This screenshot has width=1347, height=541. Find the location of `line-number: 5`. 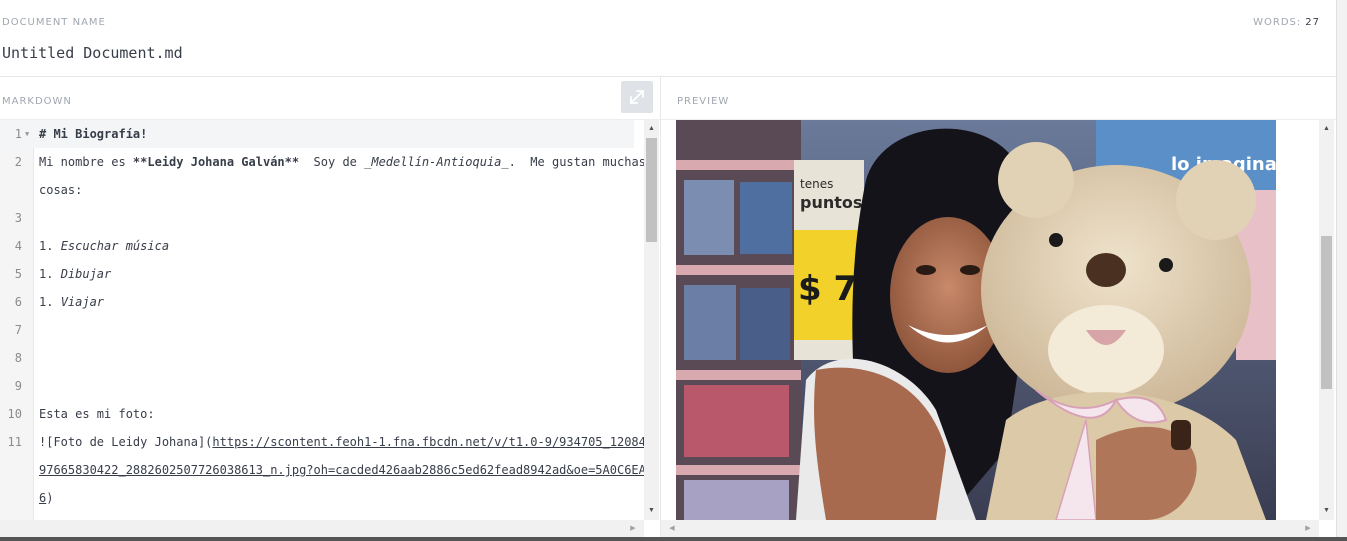

line-number: 5 is located at coordinates (18, 274).